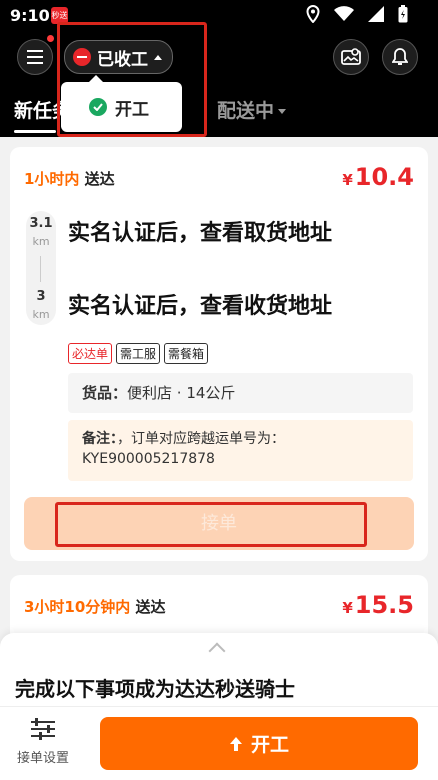 Image resolution: width=438 pixels, height=780 pixels. I want to click on delivery-address: 实名认证后，查看收货地址, so click(200, 306).